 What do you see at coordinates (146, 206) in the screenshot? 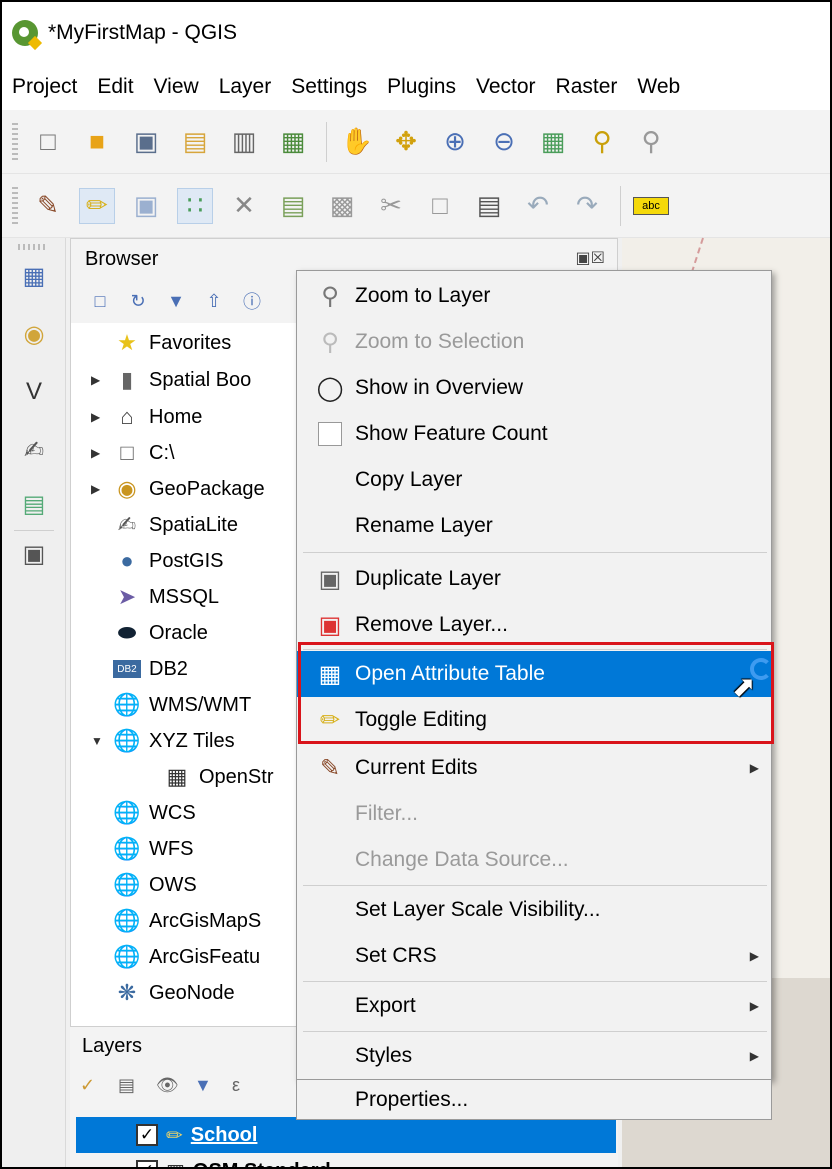
I see `save-edits-icon: ▣` at bounding box center [146, 206].